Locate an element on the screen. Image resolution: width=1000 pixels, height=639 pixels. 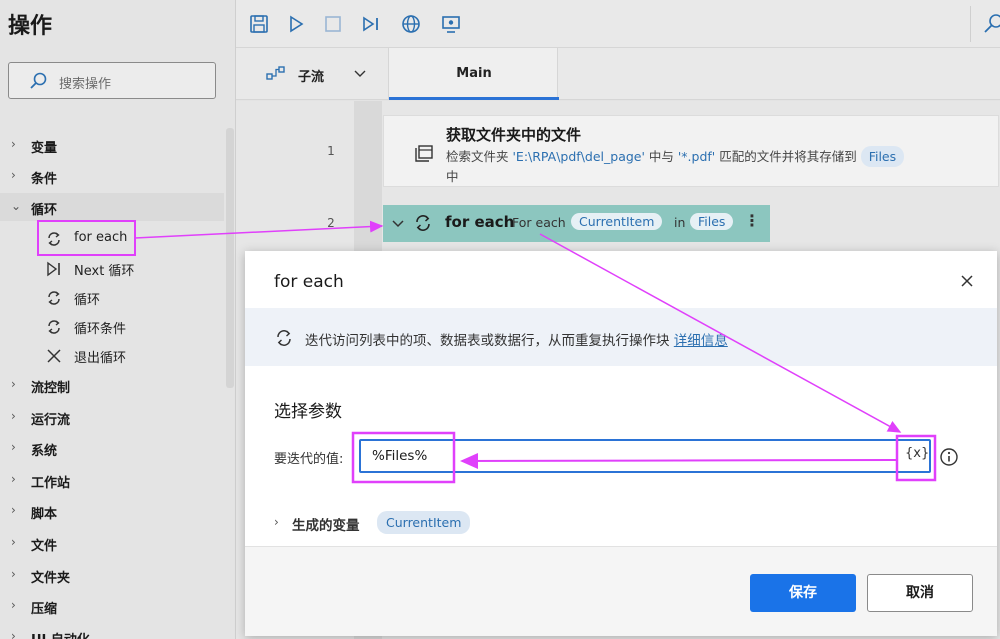
toolbar-divider is located at coordinates (970, 24).